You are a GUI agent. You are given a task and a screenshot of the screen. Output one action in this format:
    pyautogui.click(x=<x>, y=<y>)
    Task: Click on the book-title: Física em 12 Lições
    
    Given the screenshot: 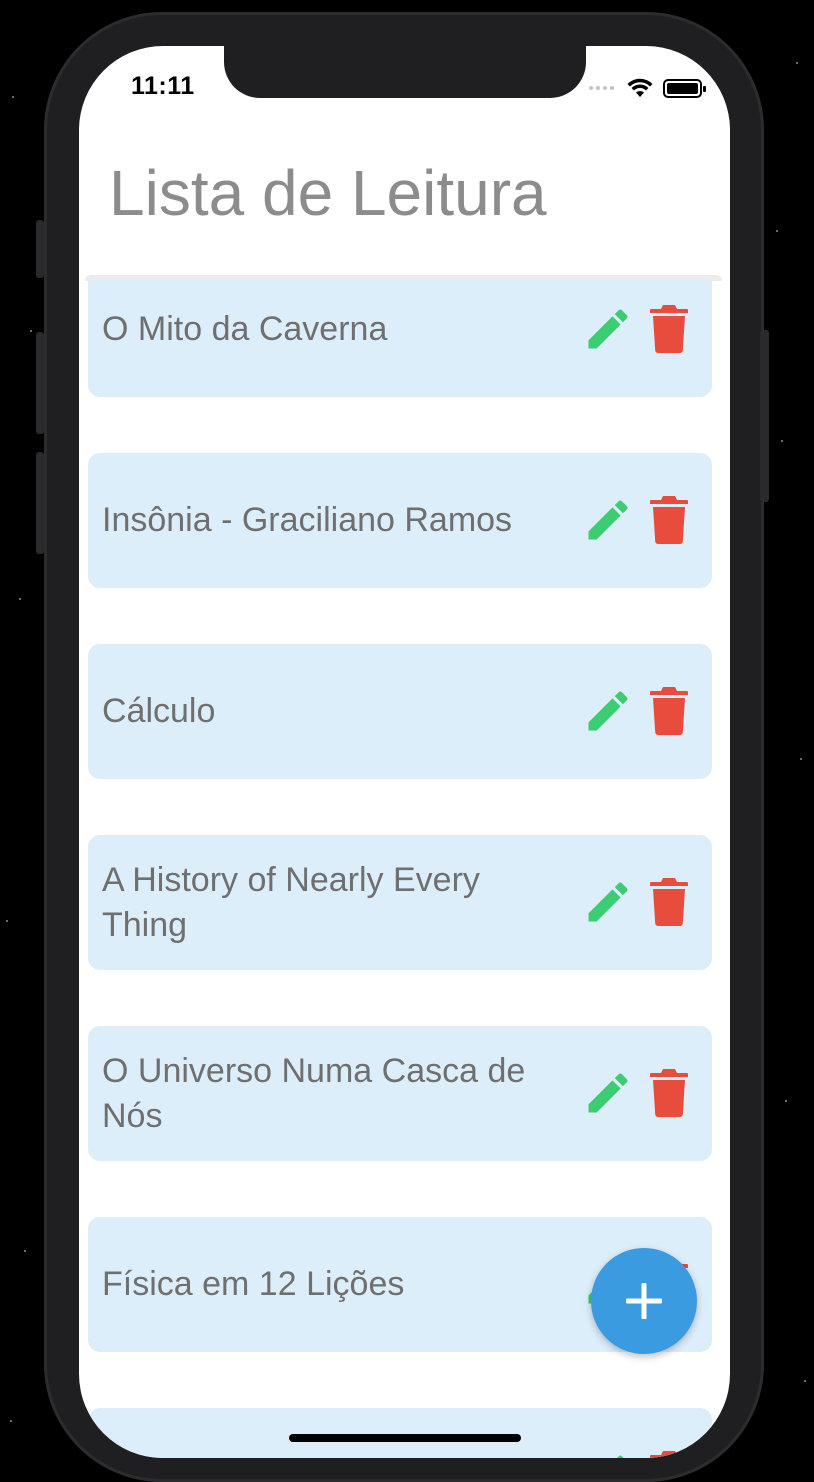 What is the action you would take?
    pyautogui.click(x=253, y=1284)
    